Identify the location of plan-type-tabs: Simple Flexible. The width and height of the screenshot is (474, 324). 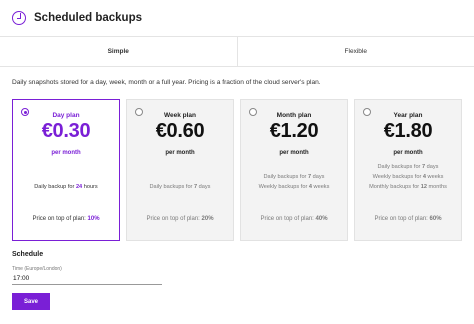
(237, 51).